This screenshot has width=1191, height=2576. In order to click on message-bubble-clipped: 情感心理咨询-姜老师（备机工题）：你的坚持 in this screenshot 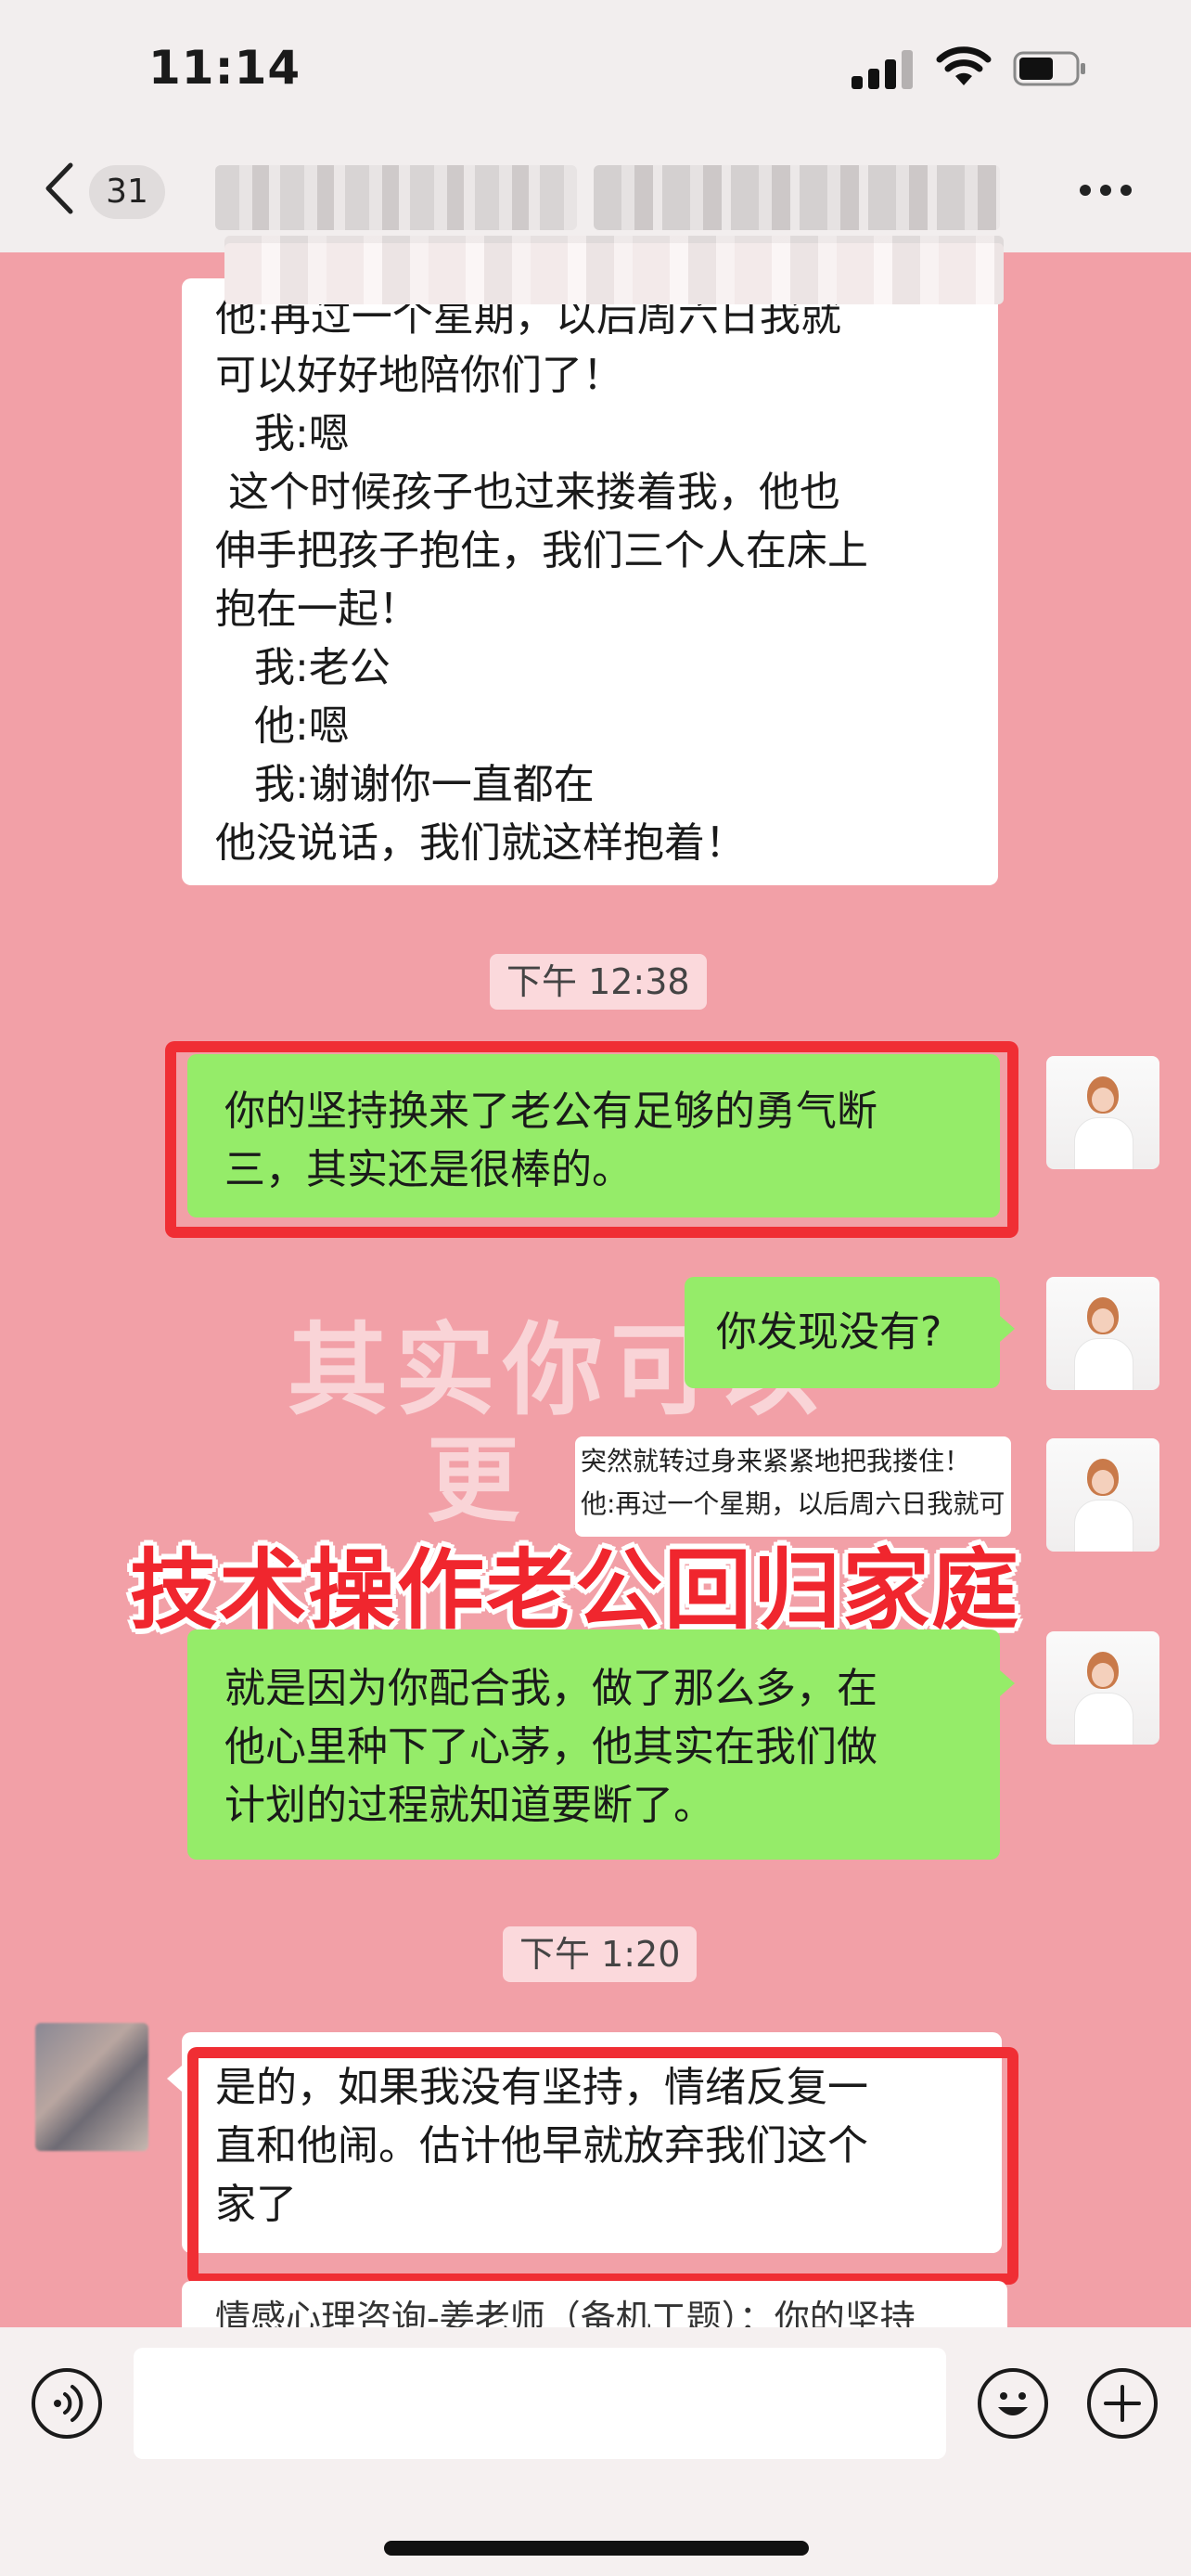, I will do `click(594, 2304)`.